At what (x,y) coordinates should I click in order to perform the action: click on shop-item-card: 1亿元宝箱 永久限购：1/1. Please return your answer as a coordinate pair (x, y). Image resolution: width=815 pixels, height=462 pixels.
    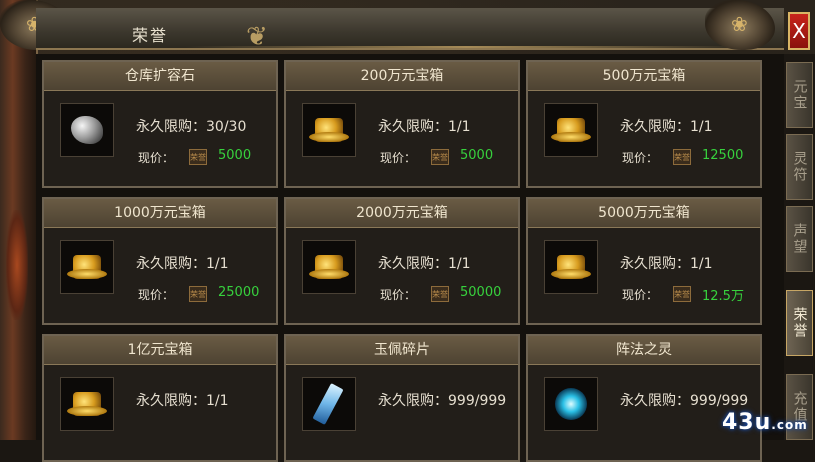
    Looking at the image, I should click on (160, 398).